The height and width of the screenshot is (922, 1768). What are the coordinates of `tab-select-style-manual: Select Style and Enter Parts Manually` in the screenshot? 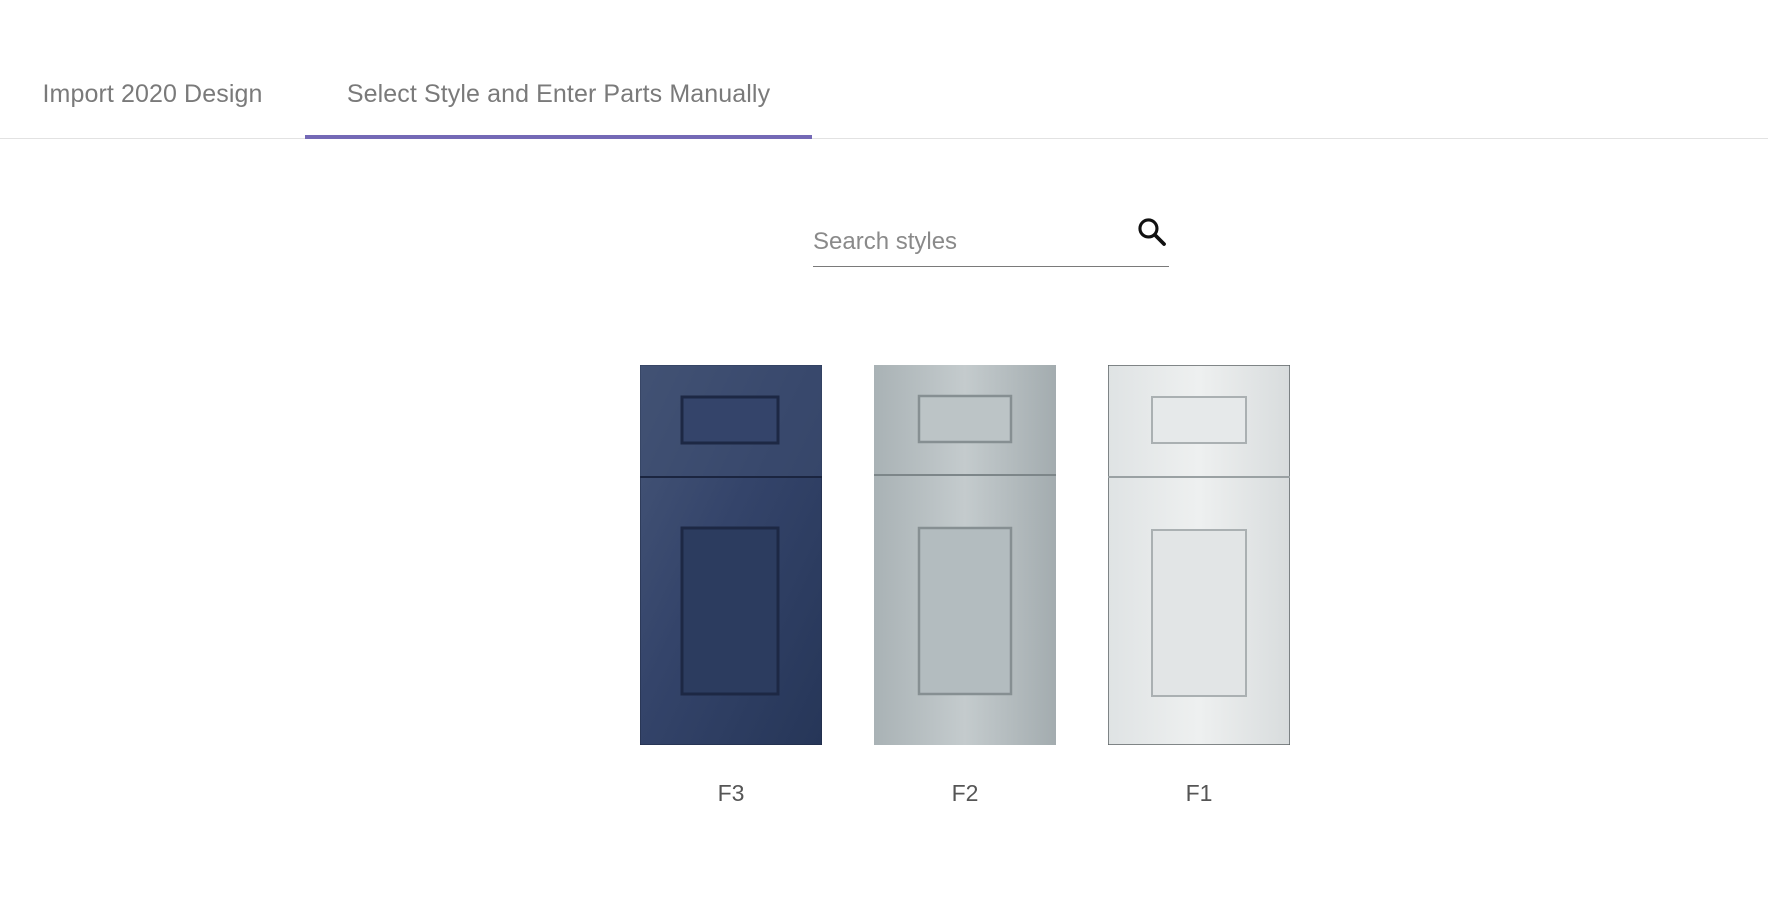 It's located at (558, 99).